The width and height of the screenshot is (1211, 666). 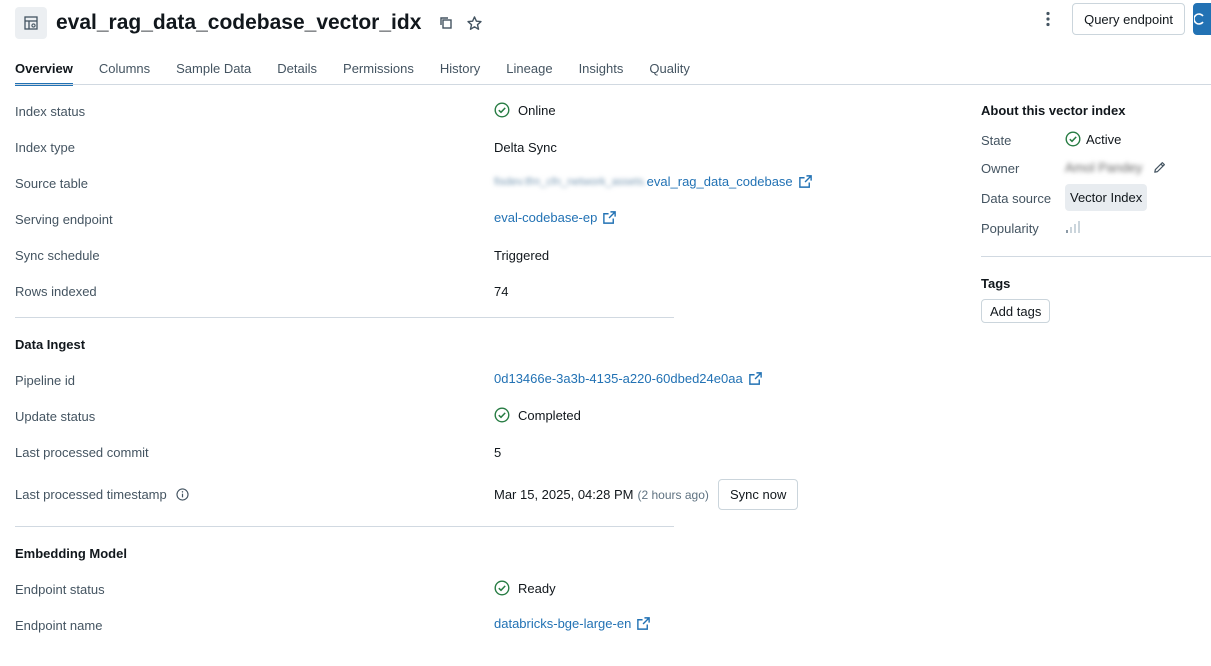 What do you see at coordinates (1016, 198) in the screenshot?
I see `data-source-label: Data source` at bounding box center [1016, 198].